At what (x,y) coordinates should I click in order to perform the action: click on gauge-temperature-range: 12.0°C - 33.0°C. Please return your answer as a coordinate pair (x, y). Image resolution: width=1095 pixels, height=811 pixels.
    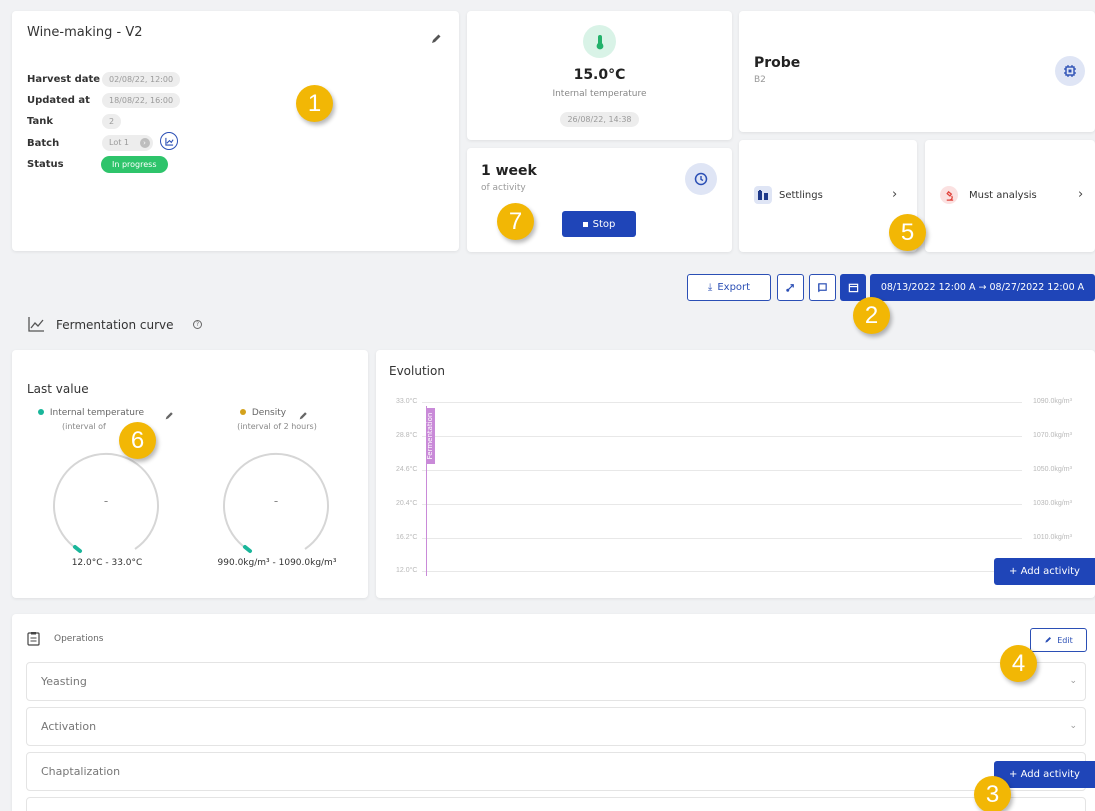
    Looking at the image, I should click on (107, 563).